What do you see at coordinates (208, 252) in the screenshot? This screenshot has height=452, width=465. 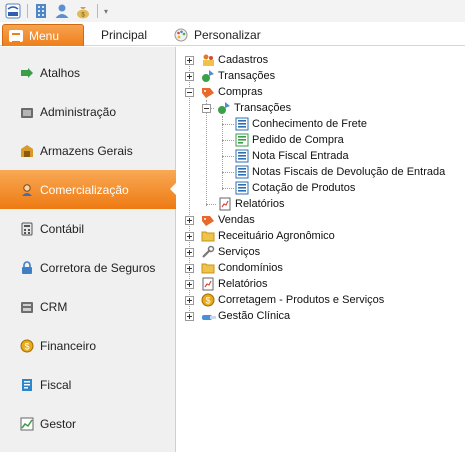 I see `tools-icon` at bounding box center [208, 252].